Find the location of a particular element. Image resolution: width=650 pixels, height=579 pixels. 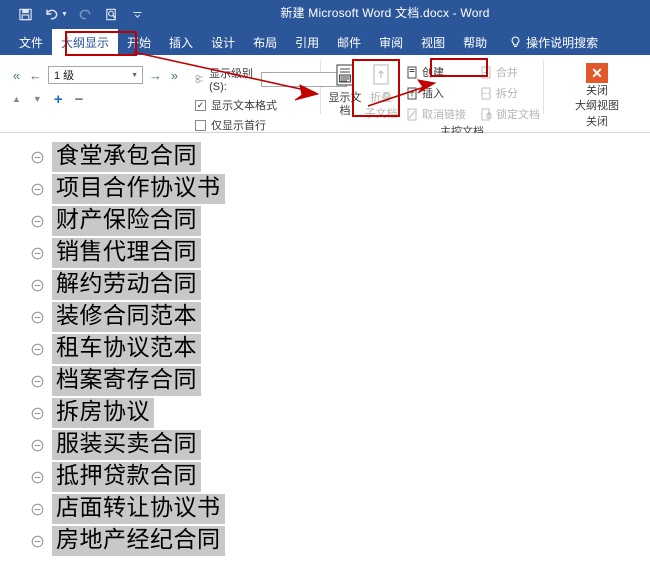

move-up-button: ▲ is located at coordinates (16, 99).